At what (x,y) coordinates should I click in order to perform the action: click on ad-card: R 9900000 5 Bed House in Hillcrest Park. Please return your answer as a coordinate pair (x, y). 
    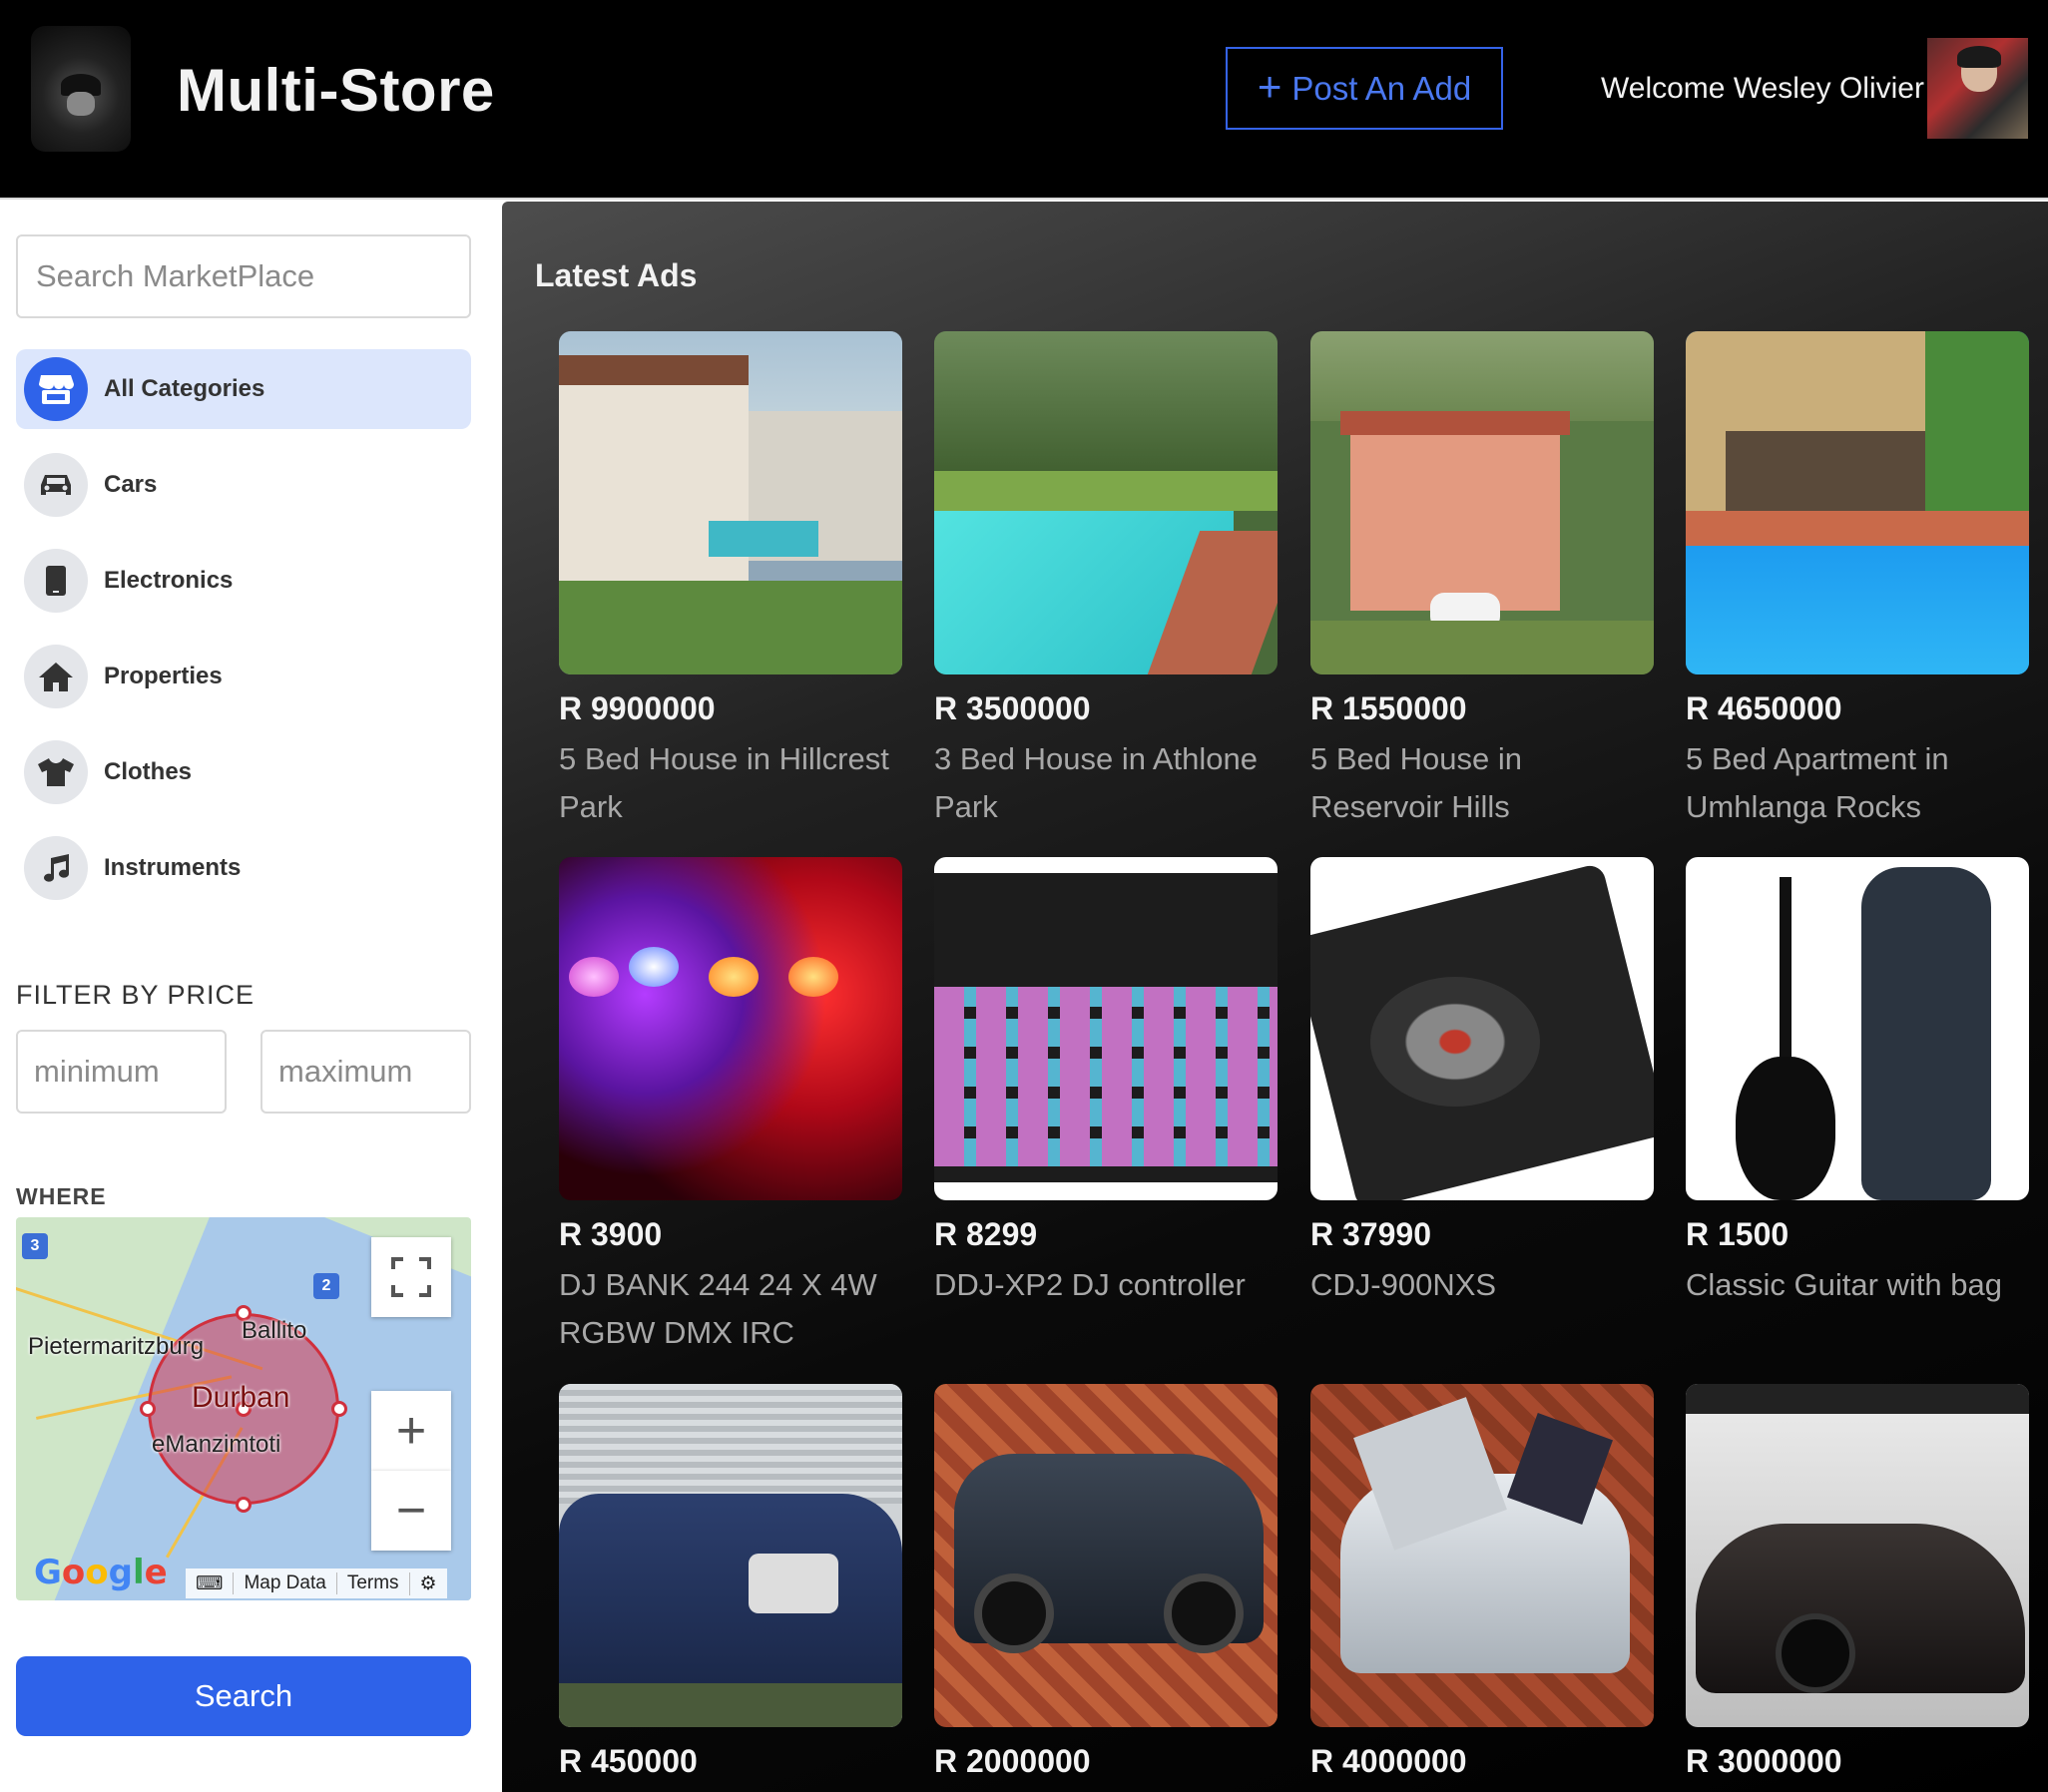
    Looking at the image, I should click on (730, 581).